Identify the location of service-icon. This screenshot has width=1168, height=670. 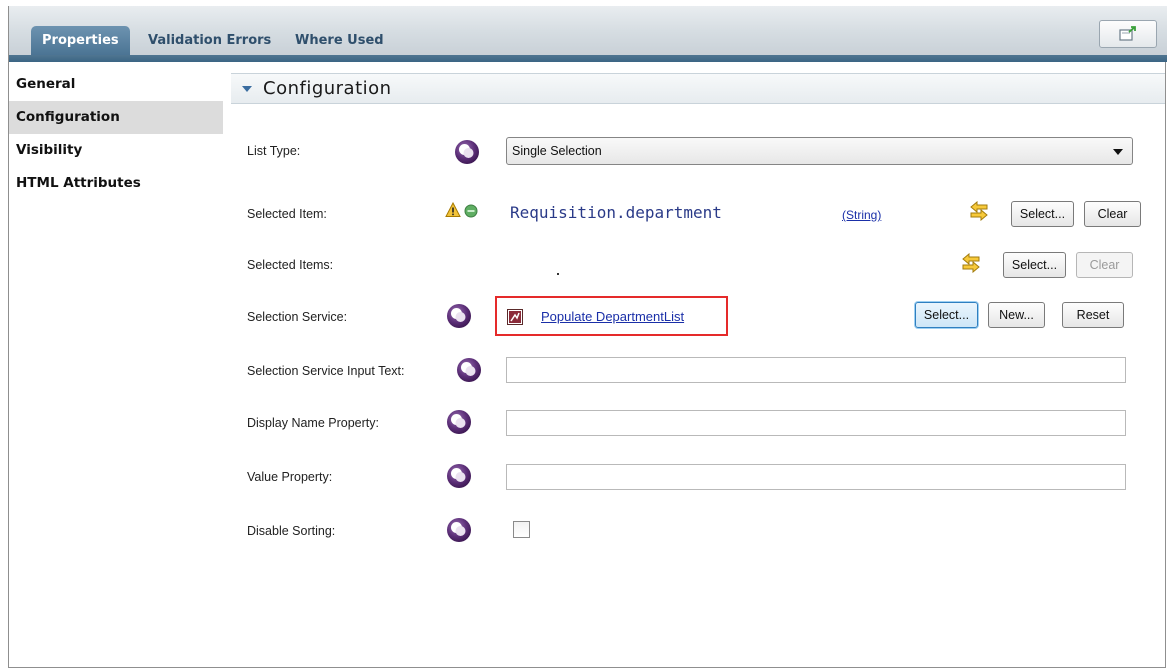
(515, 317).